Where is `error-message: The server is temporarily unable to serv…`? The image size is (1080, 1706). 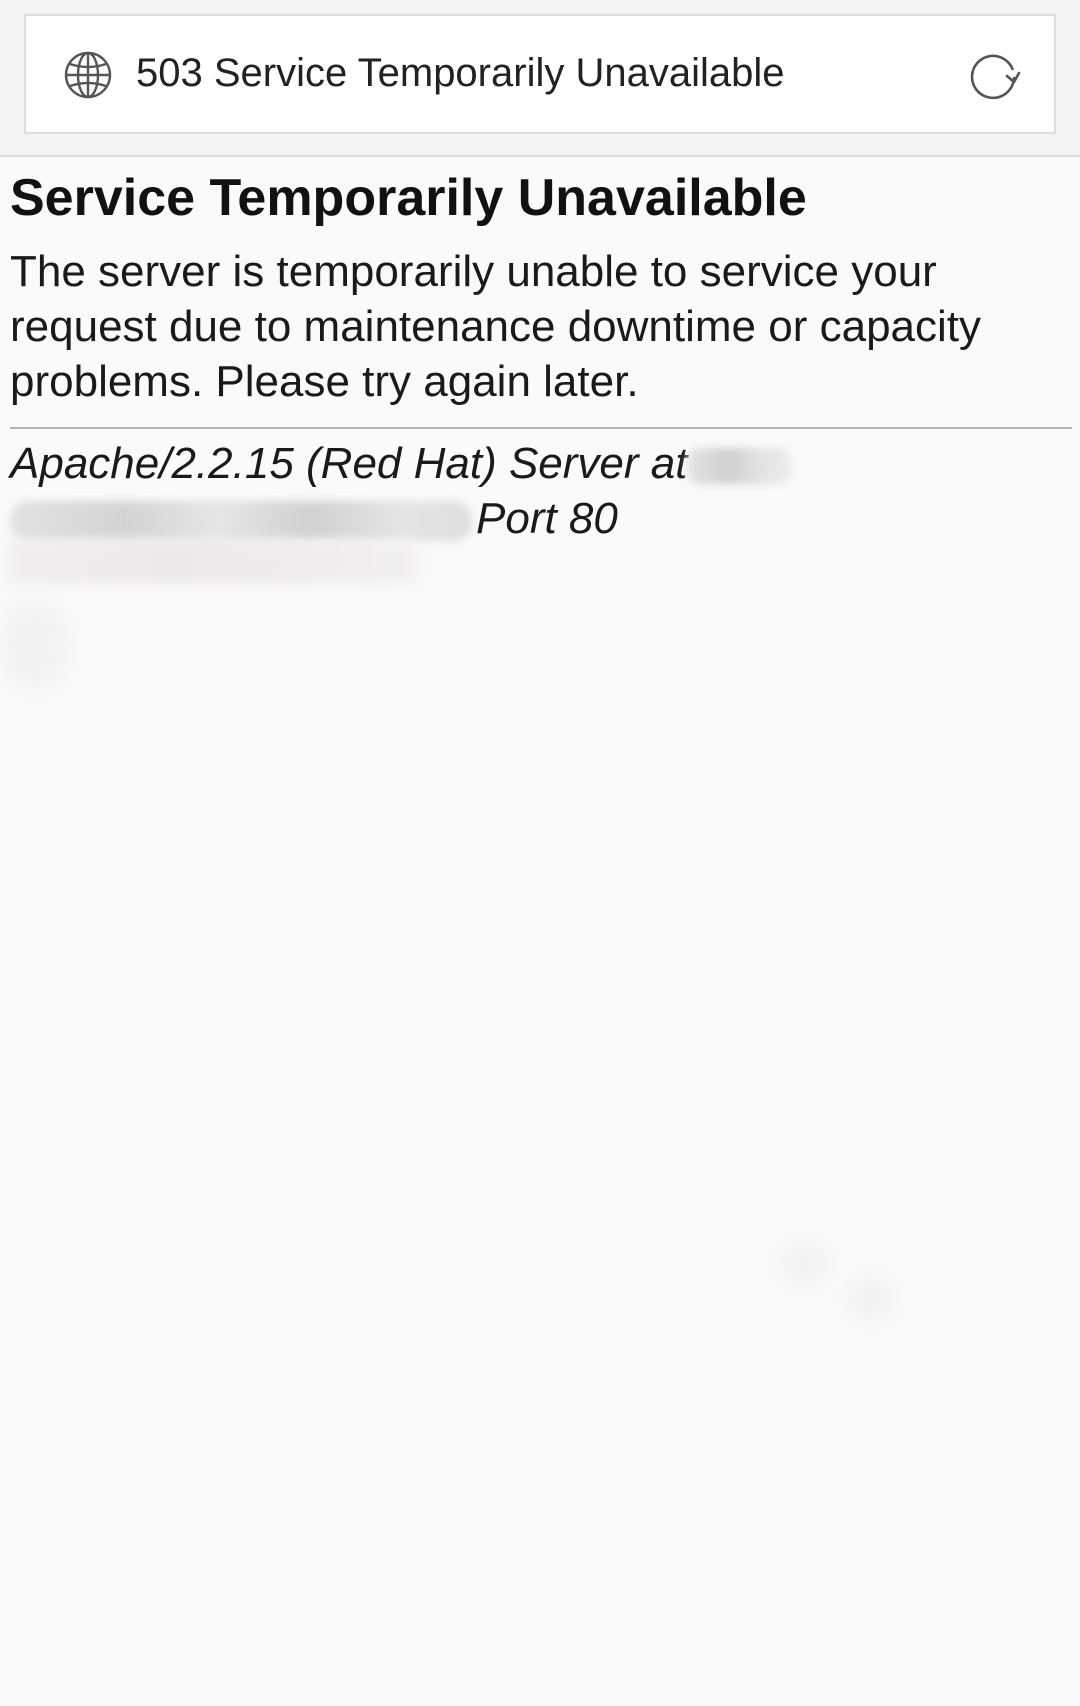
error-message: The server is temporarily unable to serv… is located at coordinates (496, 326).